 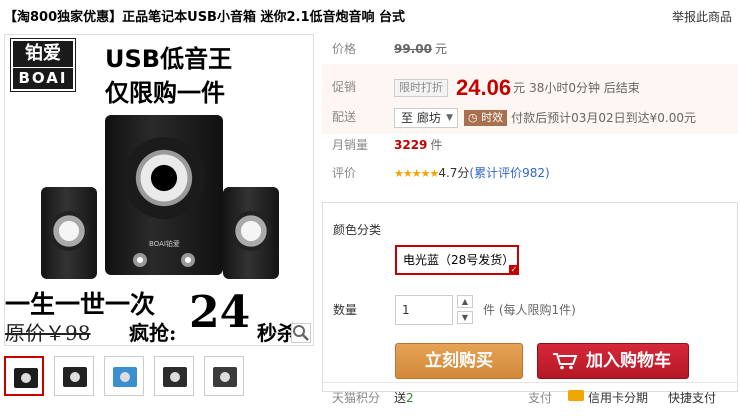 What do you see at coordinates (440, 49) in the screenshot?
I see `price-unit: 元` at bounding box center [440, 49].